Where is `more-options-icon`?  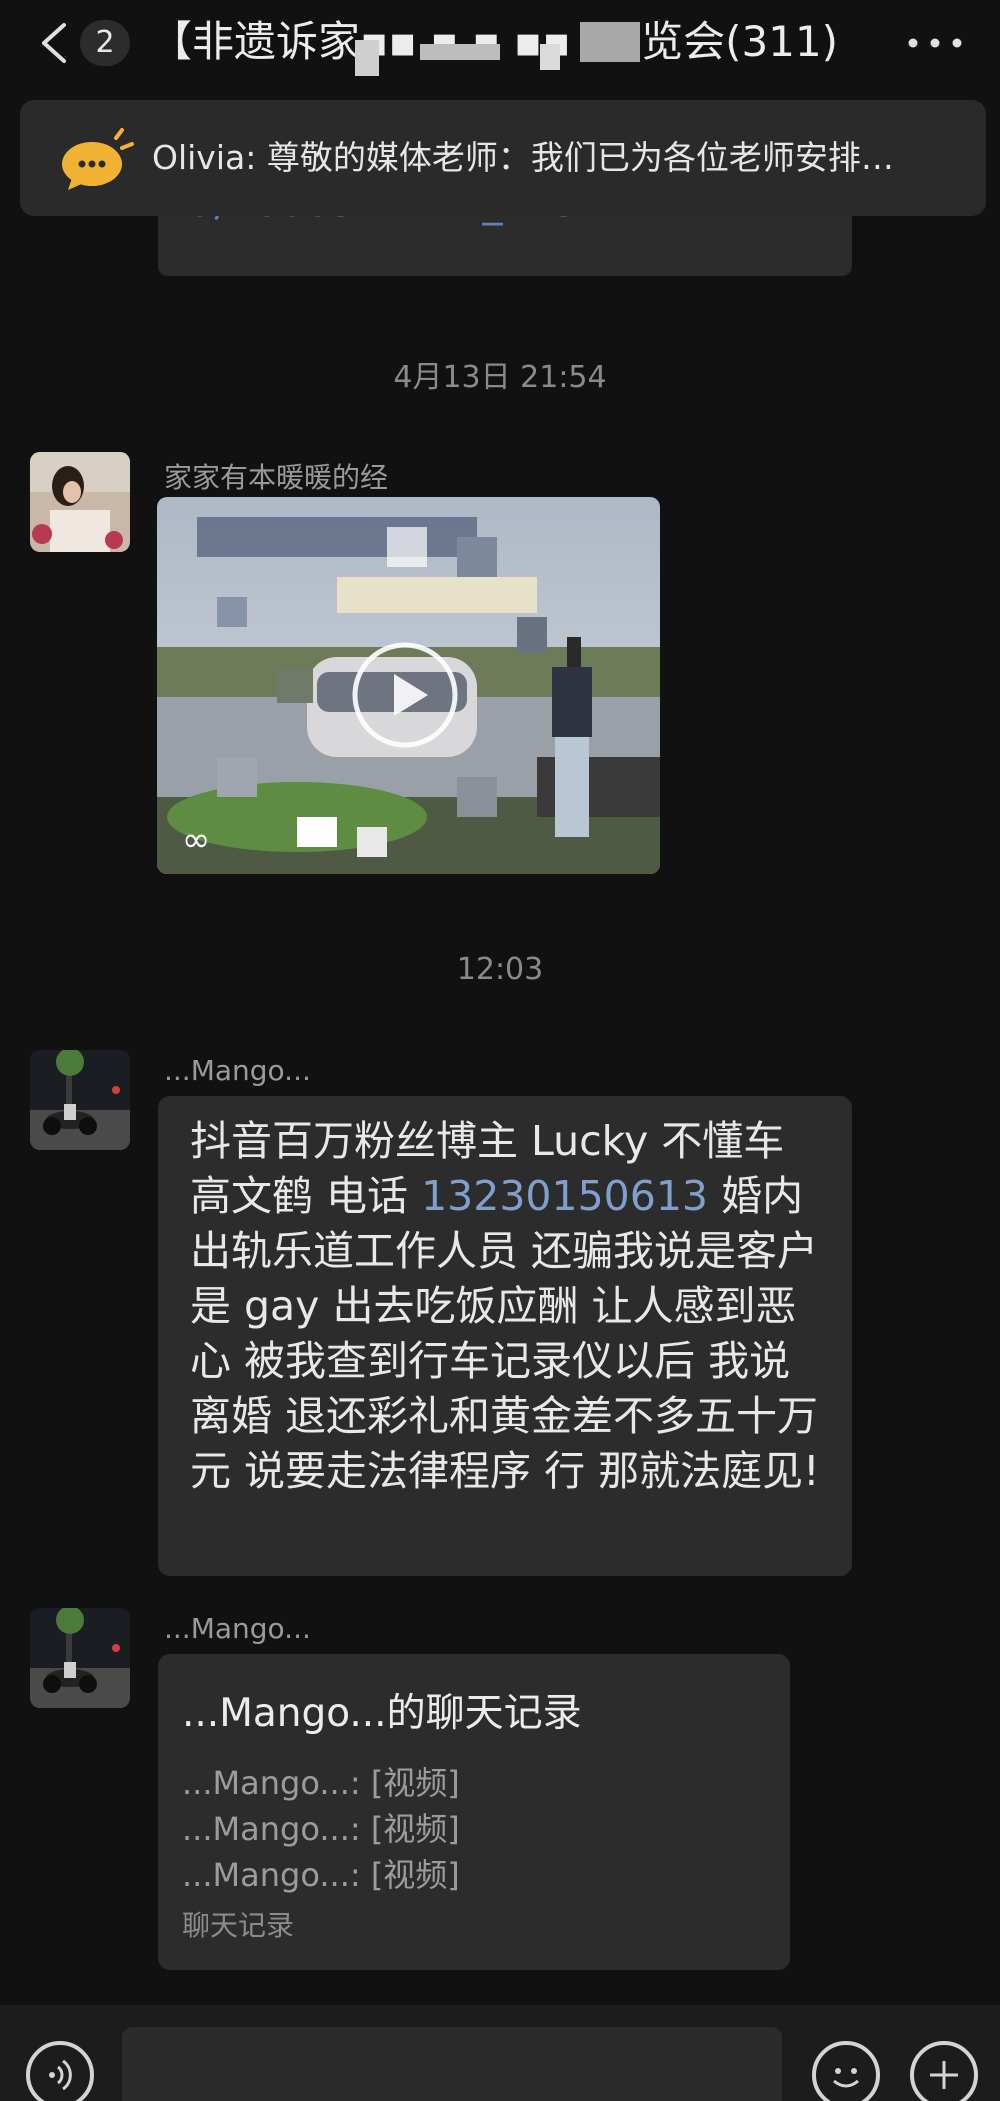 more-options-icon is located at coordinates (935, 43).